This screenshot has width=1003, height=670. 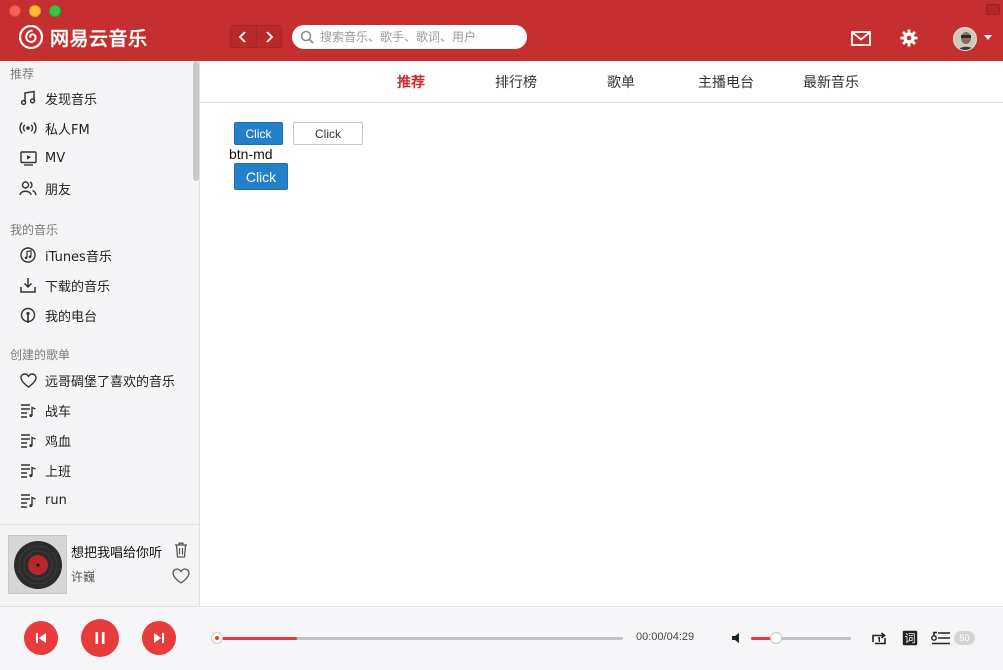 I want to click on mini-mode-button, so click(x=993, y=9).